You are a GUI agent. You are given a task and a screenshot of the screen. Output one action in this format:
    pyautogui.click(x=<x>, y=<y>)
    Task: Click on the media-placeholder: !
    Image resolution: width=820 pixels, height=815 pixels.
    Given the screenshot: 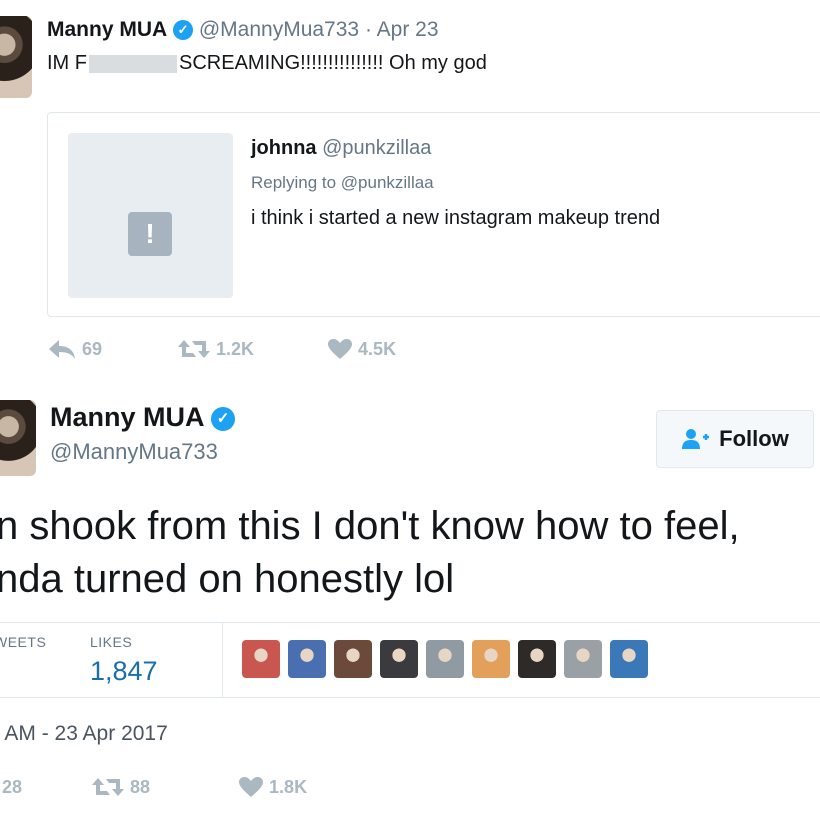 What is the action you would take?
    pyautogui.click(x=150, y=215)
    